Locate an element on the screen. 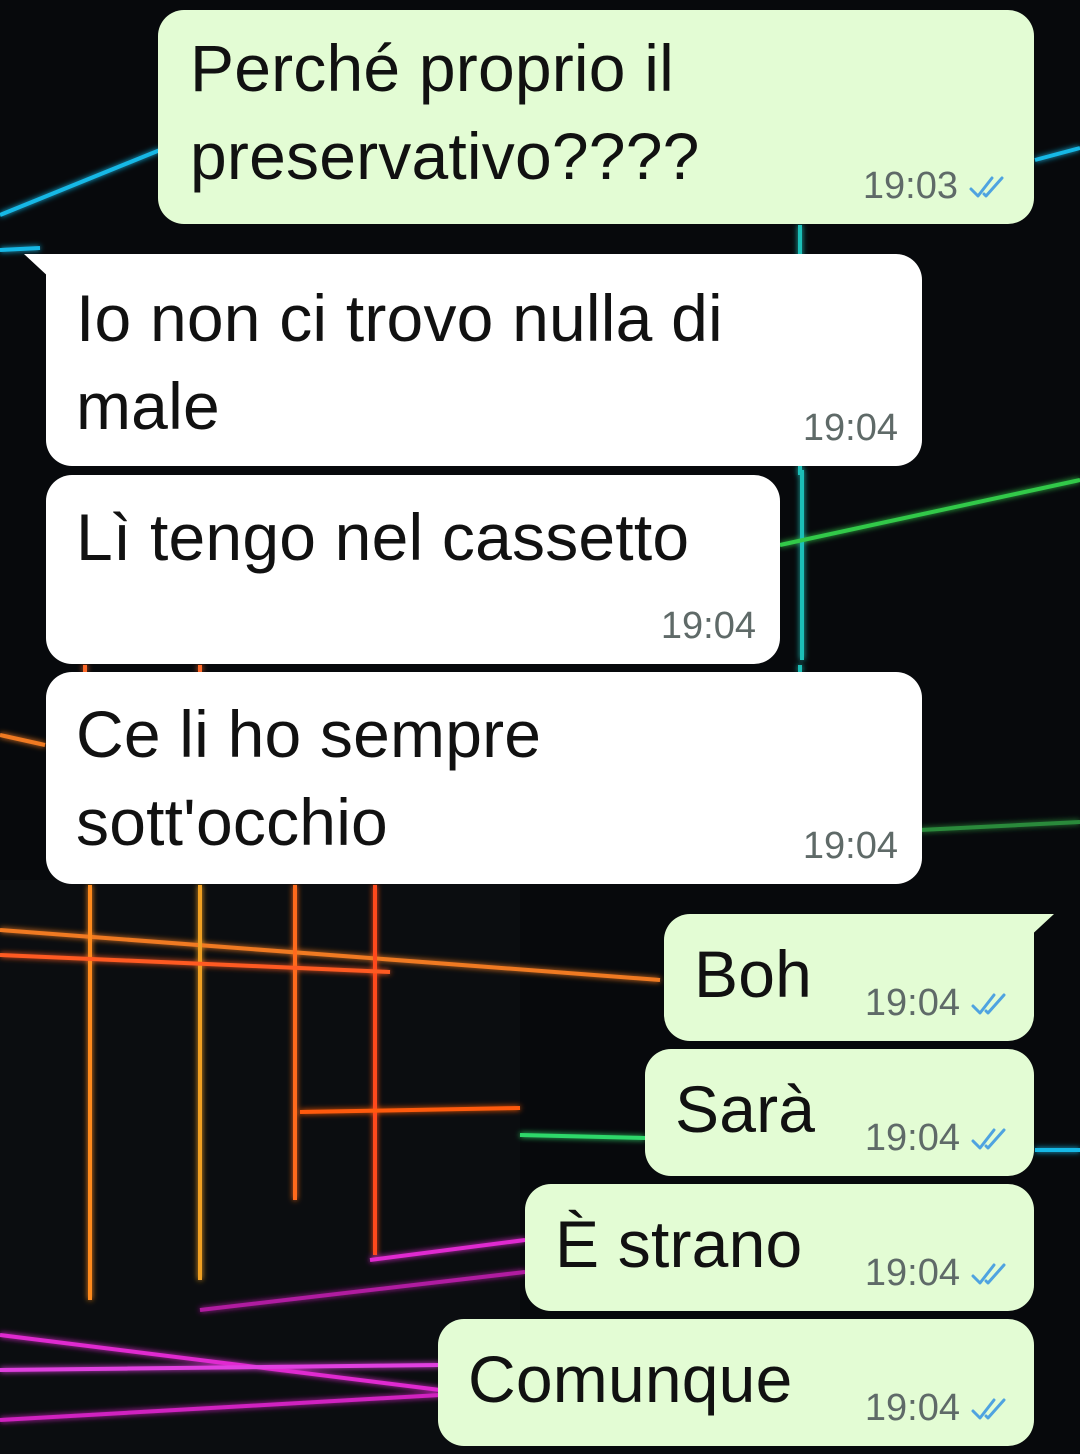 The image size is (1080, 1454). message-text: È strano is located at coordinates (679, 1244).